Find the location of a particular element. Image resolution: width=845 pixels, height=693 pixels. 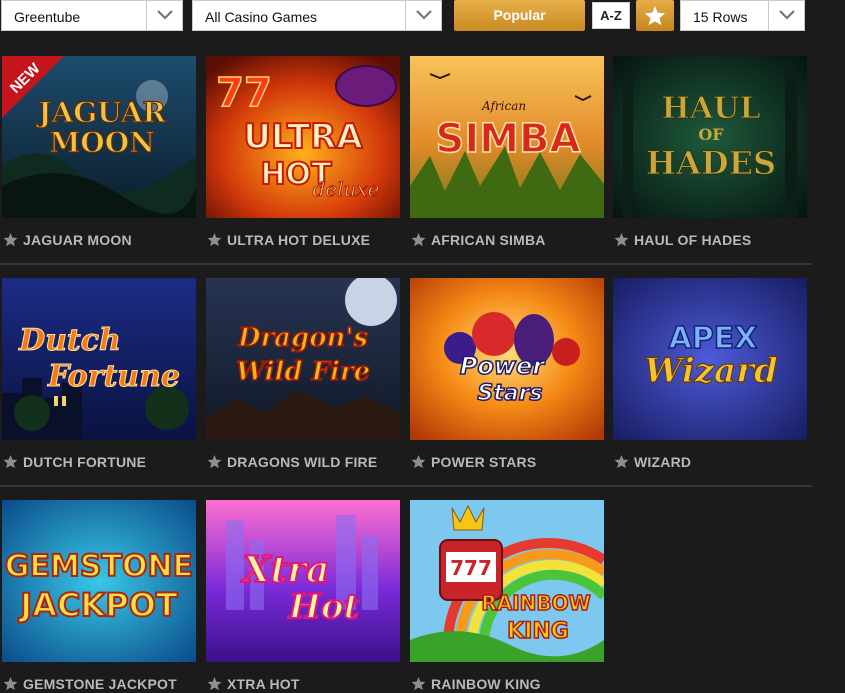

game-name: DUTCH FORTUNE is located at coordinates (84, 462).